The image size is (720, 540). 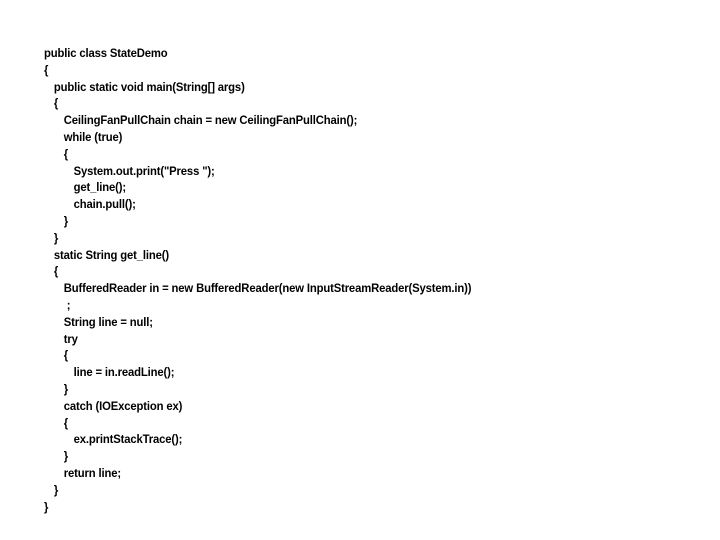 What do you see at coordinates (111, 254) in the screenshot?
I see `code-line: static String get_line()` at bounding box center [111, 254].